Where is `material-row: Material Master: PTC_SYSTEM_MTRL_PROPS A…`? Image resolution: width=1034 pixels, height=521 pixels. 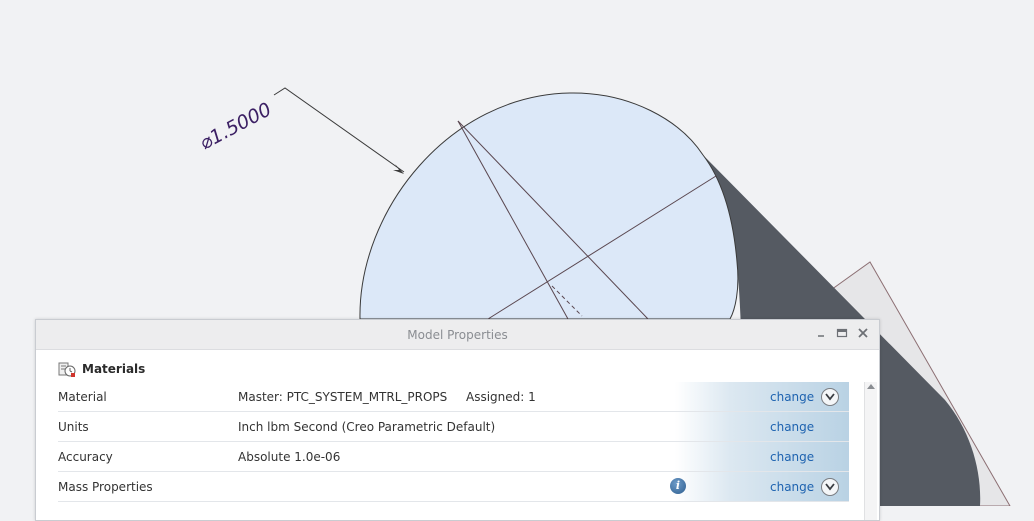
material-row: Material Master: PTC_SYSTEM_MTRL_PROPS A… is located at coordinates (453, 397).